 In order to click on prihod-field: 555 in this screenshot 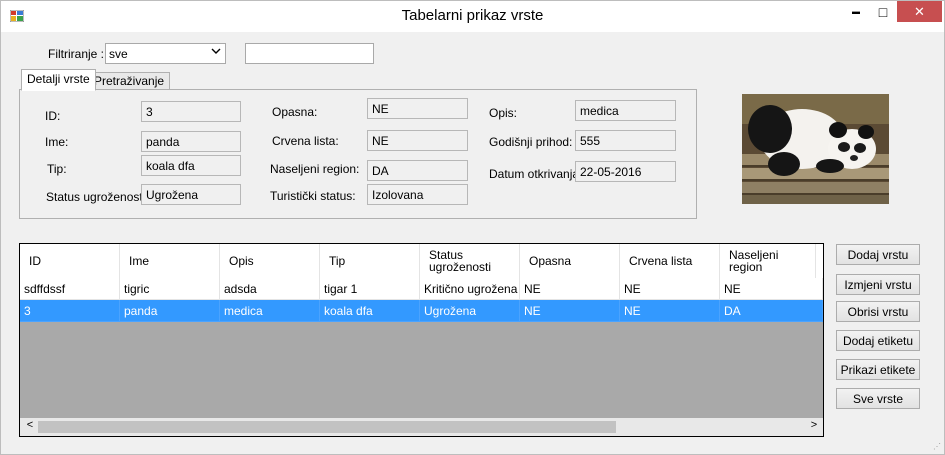, I will do `click(625, 140)`.